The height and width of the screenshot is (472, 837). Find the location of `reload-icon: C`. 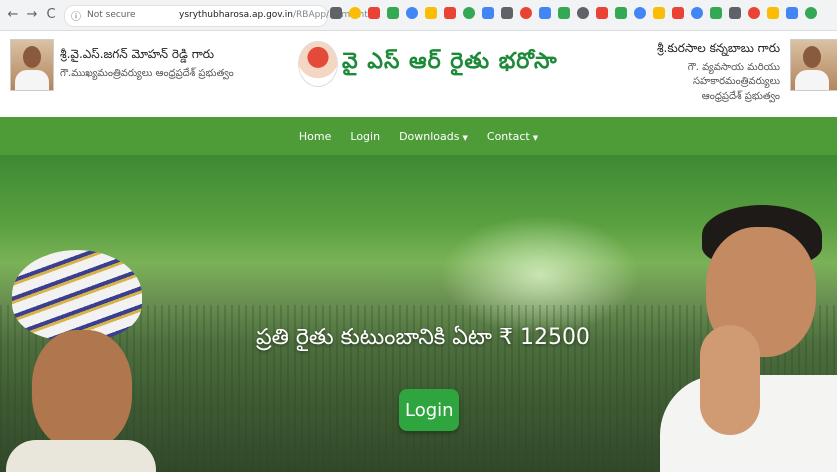

reload-icon: C is located at coordinates (51, 15).